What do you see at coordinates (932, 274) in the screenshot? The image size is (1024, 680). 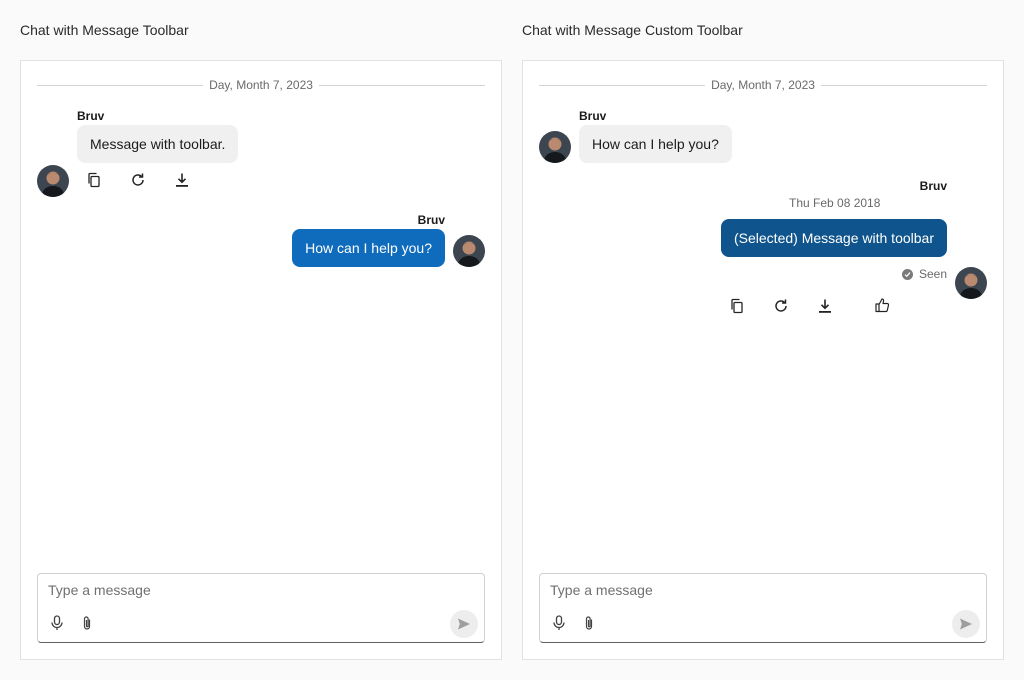 I see `status-label: Seen` at bounding box center [932, 274].